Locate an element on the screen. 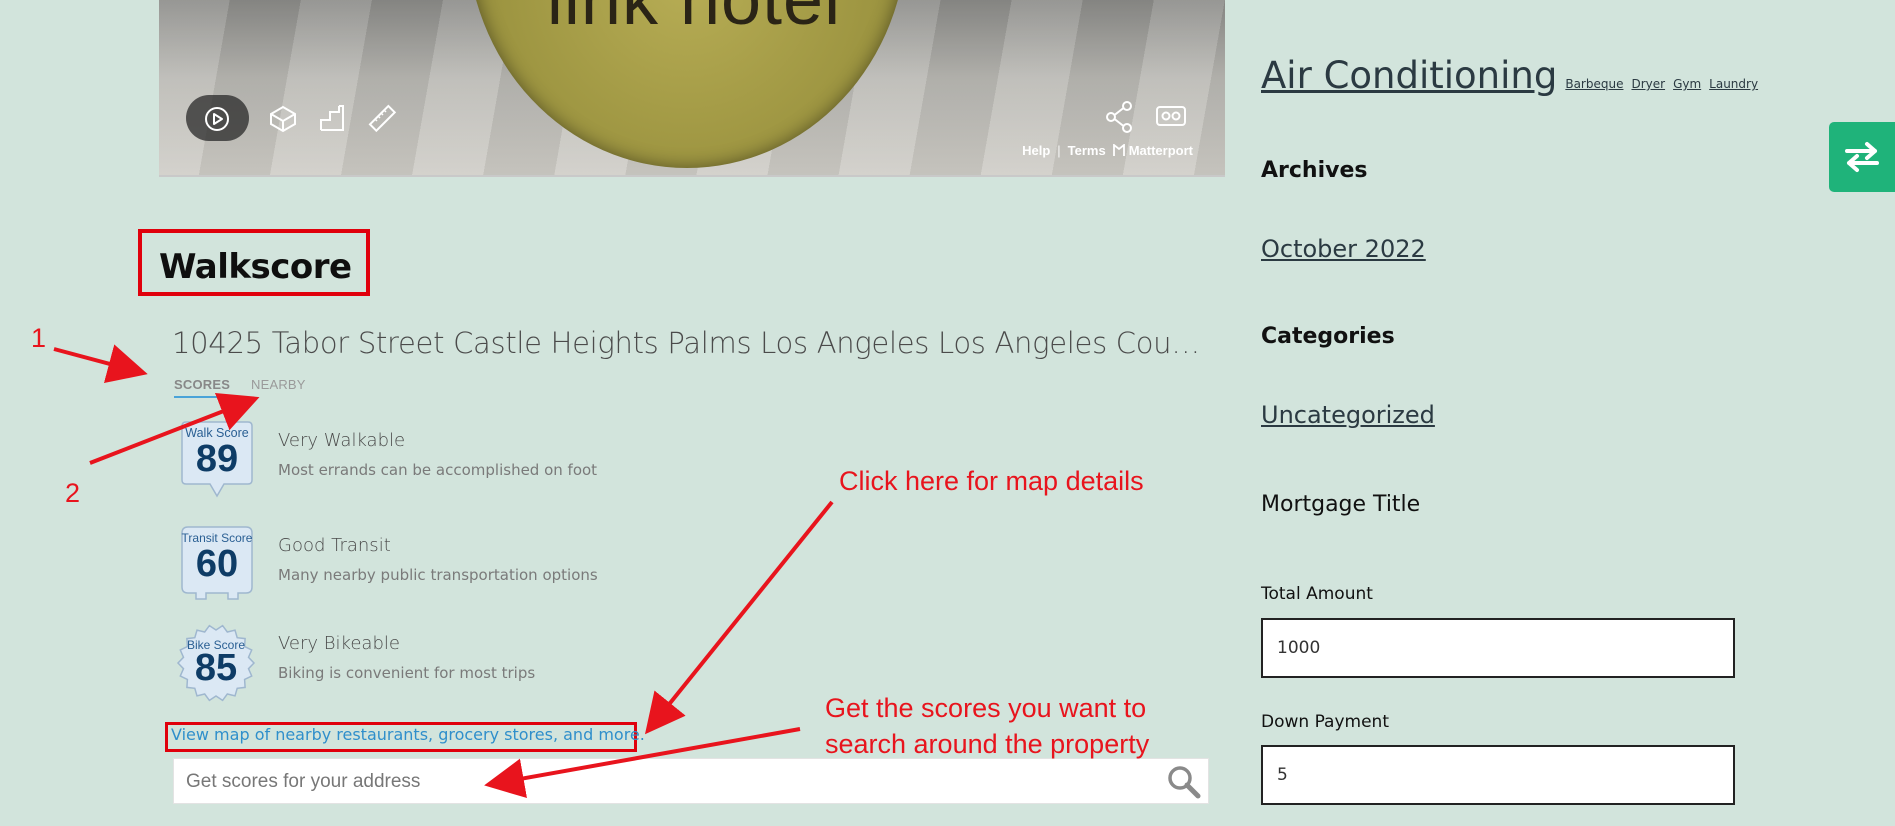  dollhouse-icon is located at coordinates (283, 118).